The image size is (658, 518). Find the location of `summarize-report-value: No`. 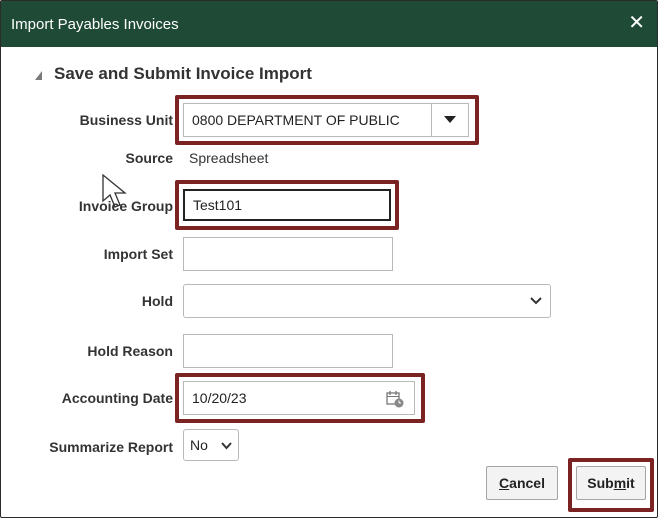

summarize-report-value: No is located at coordinates (199, 445).